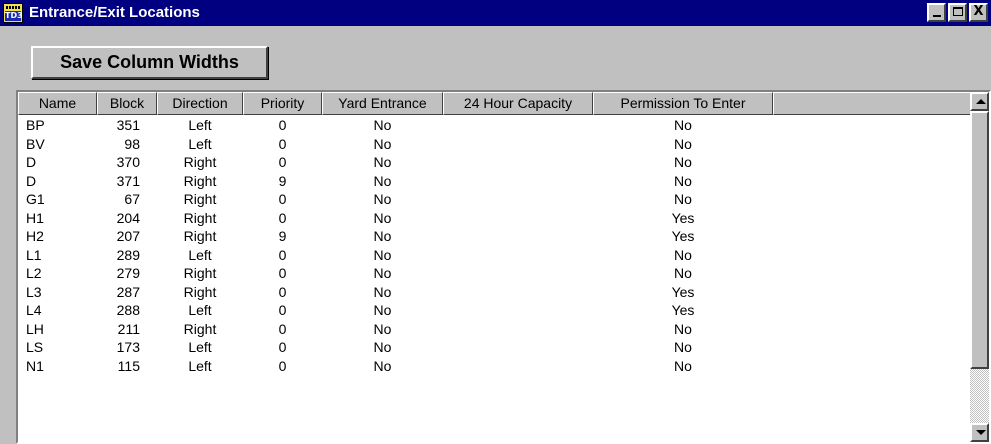 The width and height of the screenshot is (991, 444). I want to click on maximize-button, so click(957, 12).